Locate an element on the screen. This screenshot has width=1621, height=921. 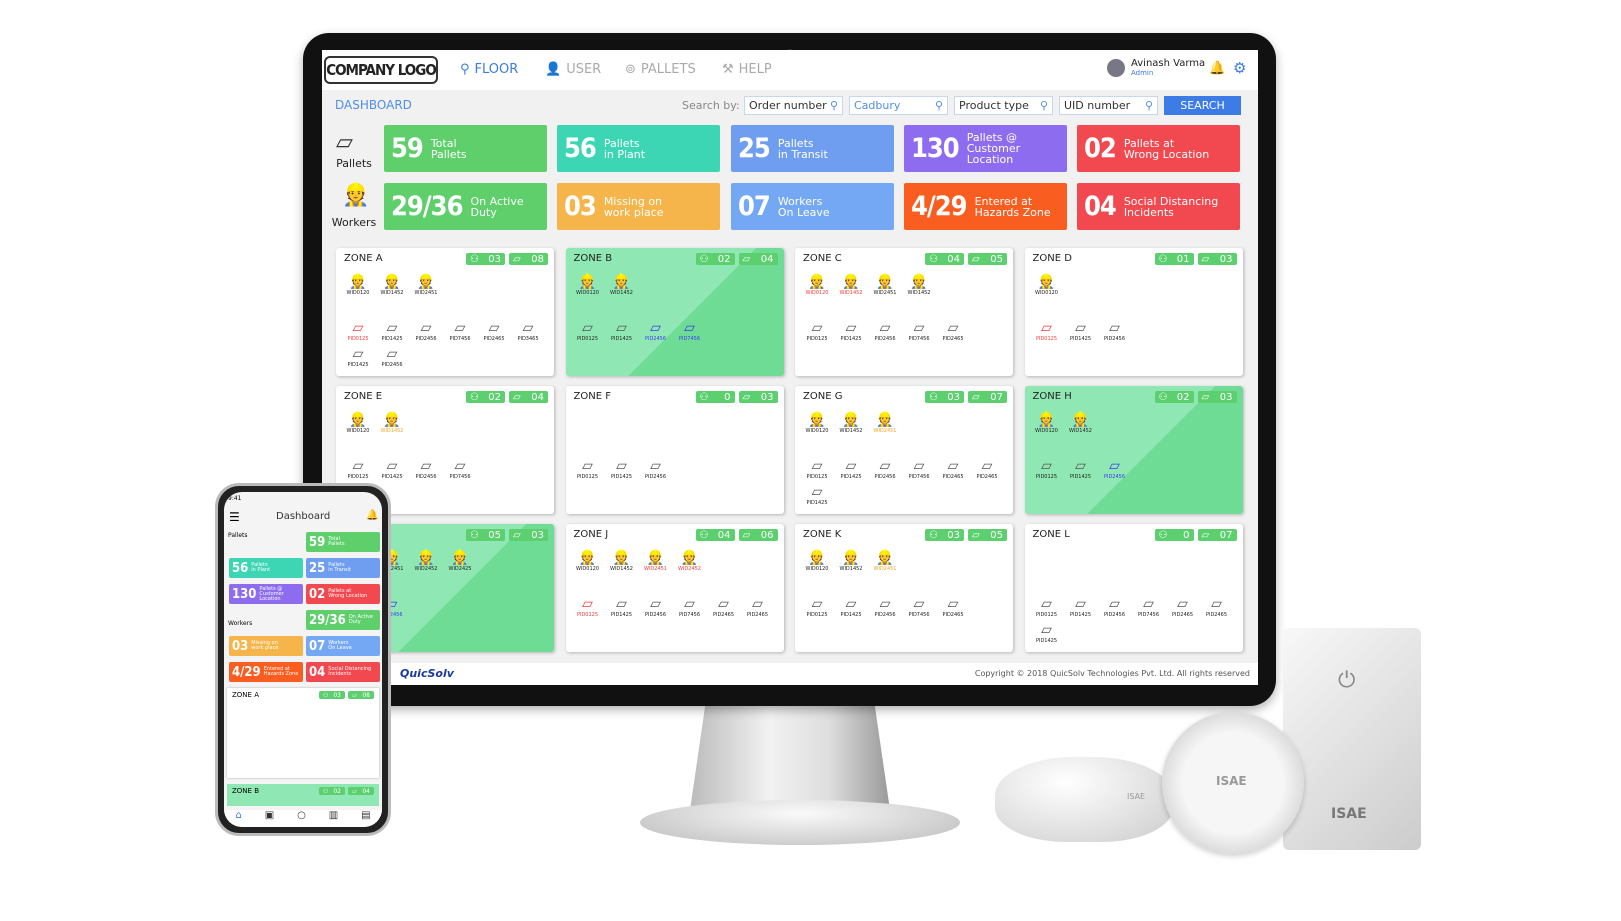
uid-number-input: UID number ⚲ is located at coordinates (1108, 105).